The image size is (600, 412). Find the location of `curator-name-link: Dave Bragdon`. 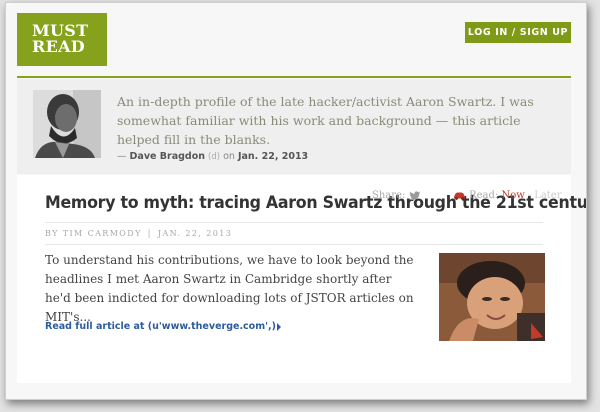

curator-name-link: Dave Bragdon is located at coordinates (167, 156).